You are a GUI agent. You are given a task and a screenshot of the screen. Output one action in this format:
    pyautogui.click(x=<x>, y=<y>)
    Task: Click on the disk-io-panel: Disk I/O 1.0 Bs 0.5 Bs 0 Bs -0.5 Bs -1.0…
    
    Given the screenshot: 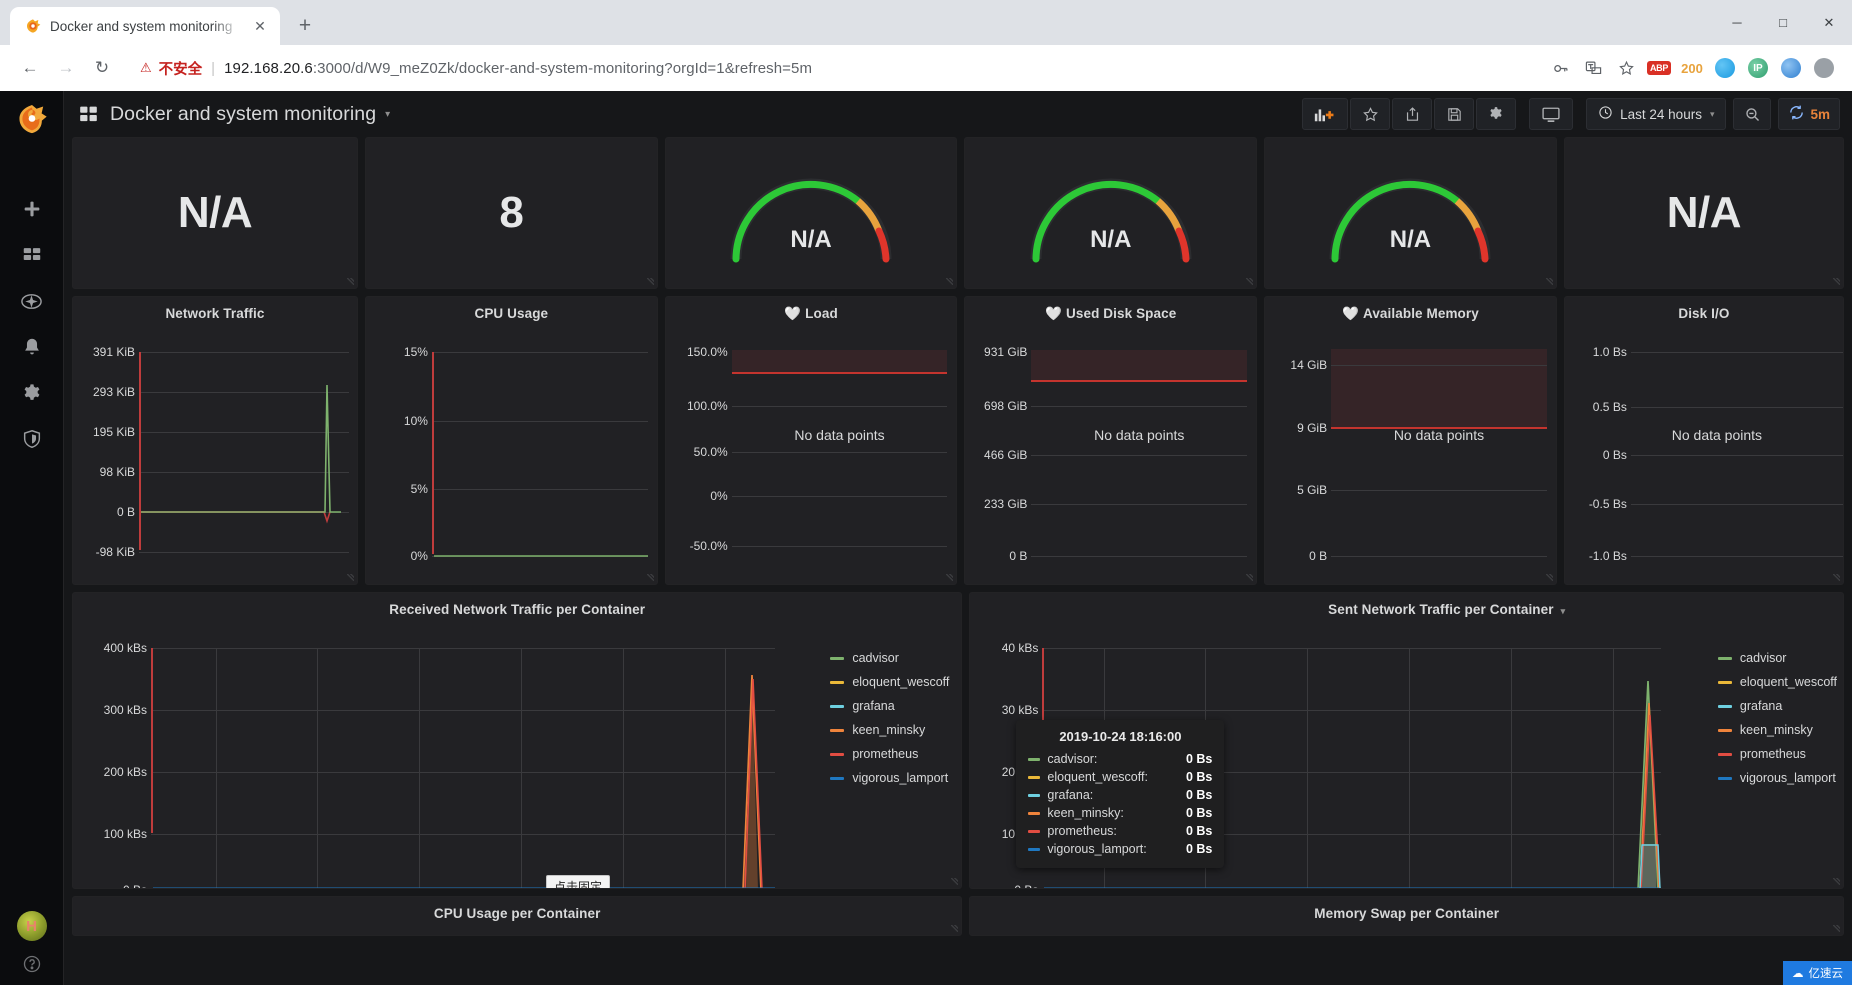 What is the action you would take?
    pyautogui.click(x=1703, y=440)
    